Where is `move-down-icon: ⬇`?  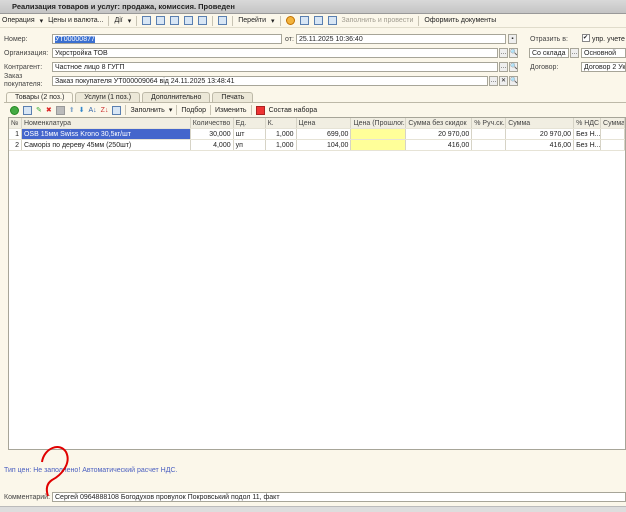 move-down-icon: ⬇ is located at coordinates (82, 110).